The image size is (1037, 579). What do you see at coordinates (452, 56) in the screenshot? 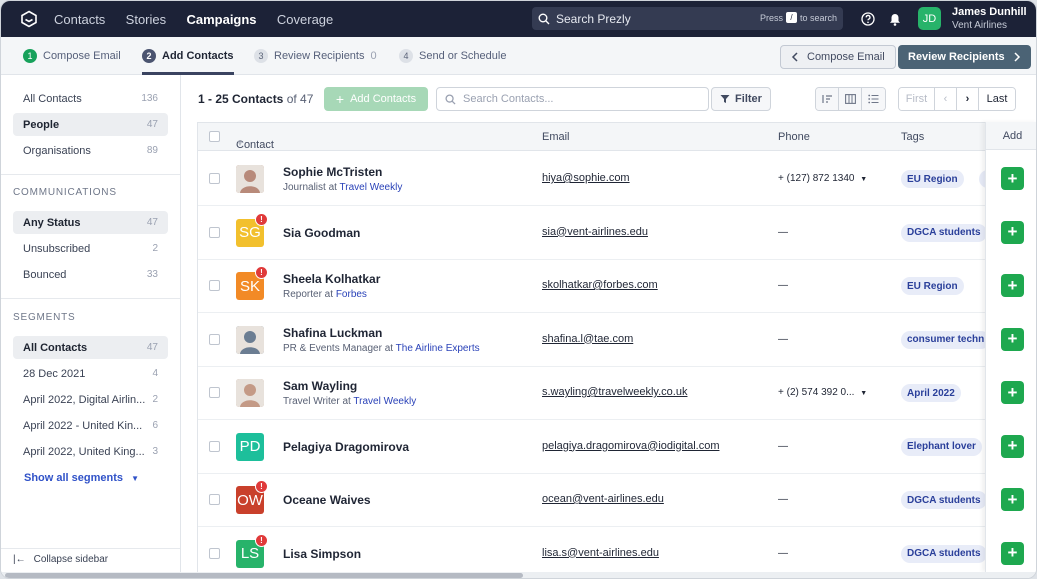
I see `step-send-or-schedule: 4 Send or Schedule` at bounding box center [452, 56].